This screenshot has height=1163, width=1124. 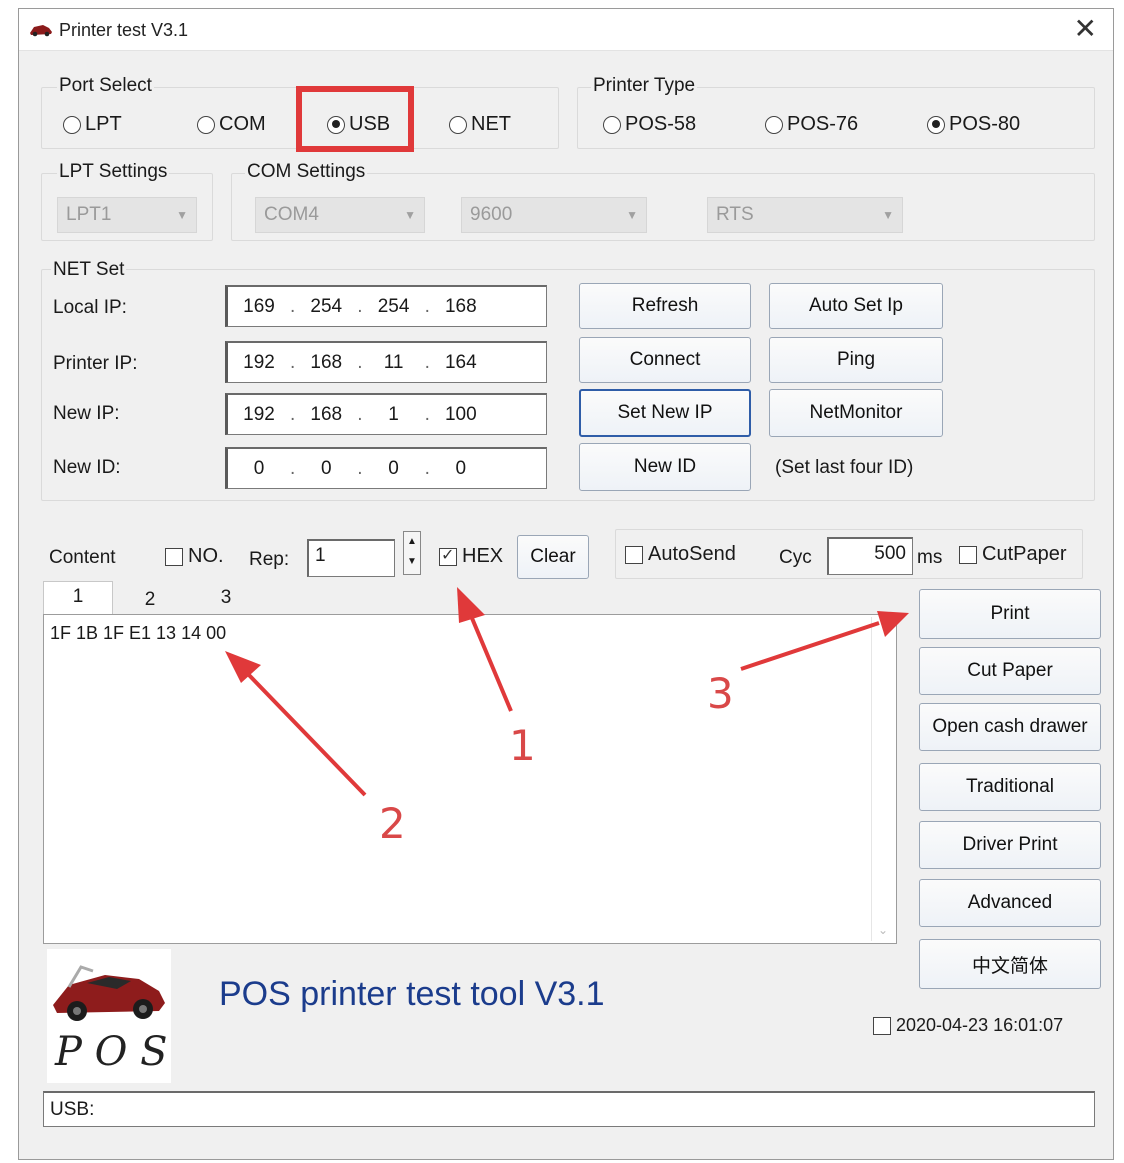 What do you see at coordinates (720, 693) in the screenshot?
I see `annotation-label-3: 3` at bounding box center [720, 693].